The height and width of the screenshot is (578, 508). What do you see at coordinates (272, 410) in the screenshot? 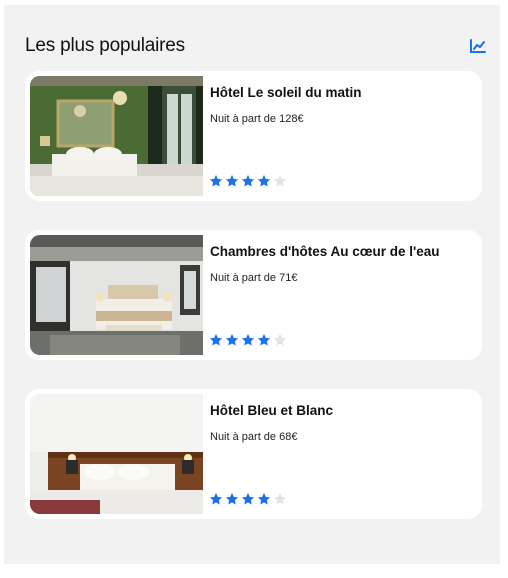
I see `hotel-name: Hôtel Bleu et Blanc` at bounding box center [272, 410].